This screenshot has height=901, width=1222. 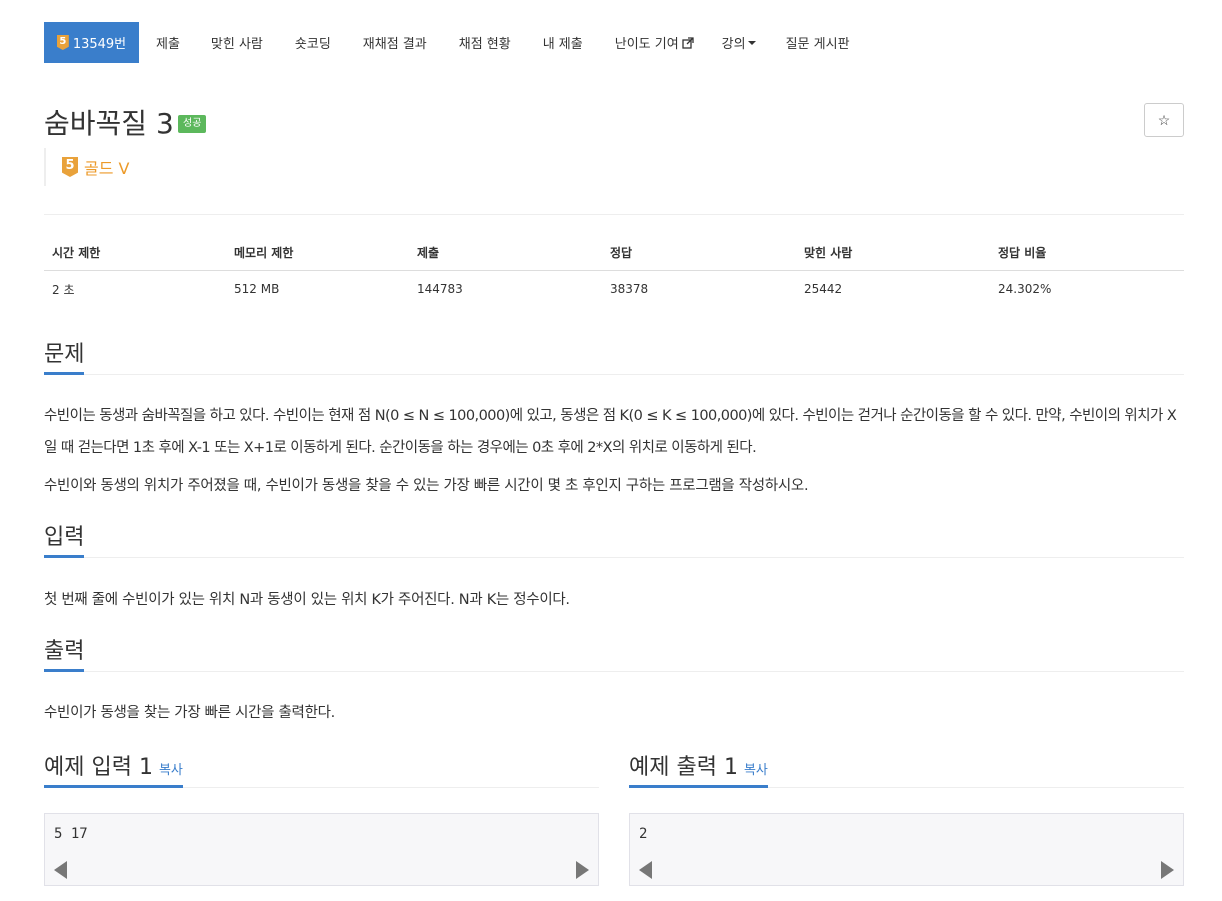 What do you see at coordinates (563, 42) in the screenshot?
I see `nav-my-submissions: 내 제출` at bounding box center [563, 42].